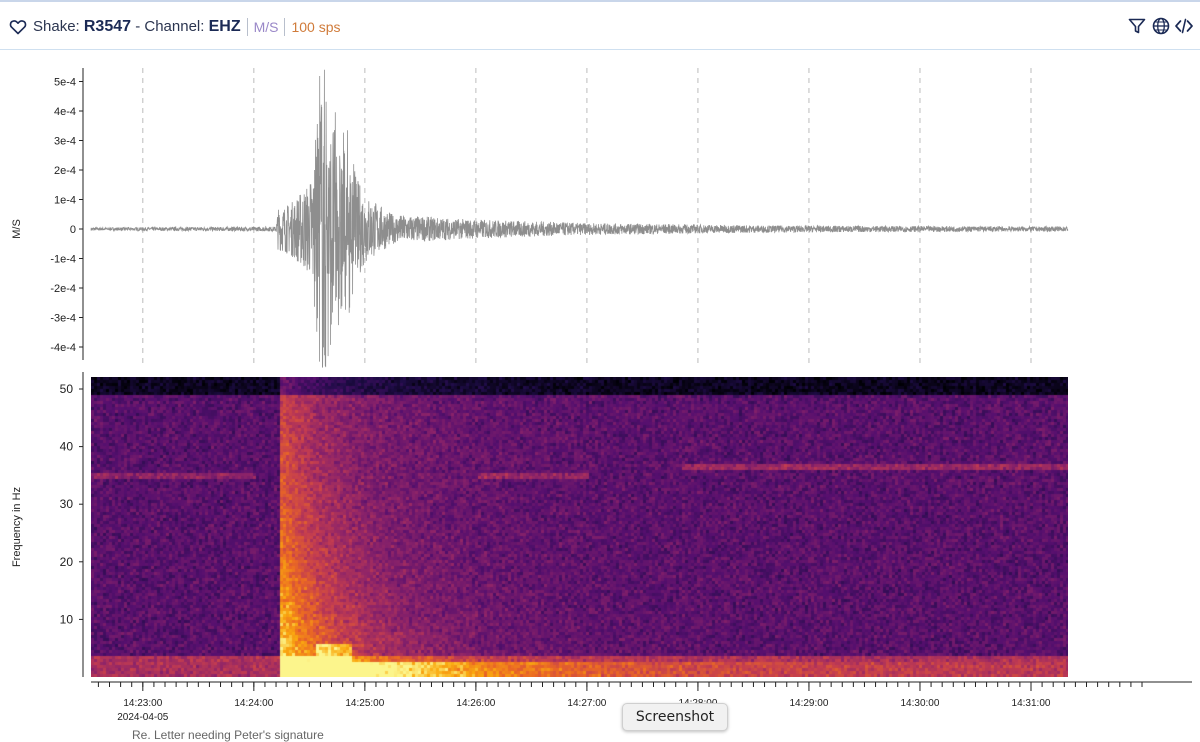  I want to click on heart-icon, so click(18, 27).